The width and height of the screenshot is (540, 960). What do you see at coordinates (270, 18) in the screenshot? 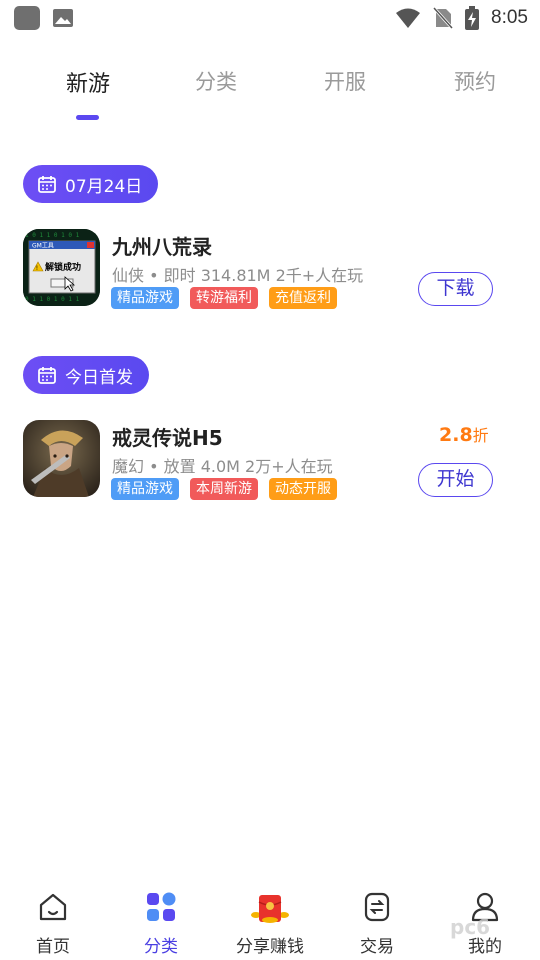
I see `status-bar: 8:05` at bounding box center [270, 18].